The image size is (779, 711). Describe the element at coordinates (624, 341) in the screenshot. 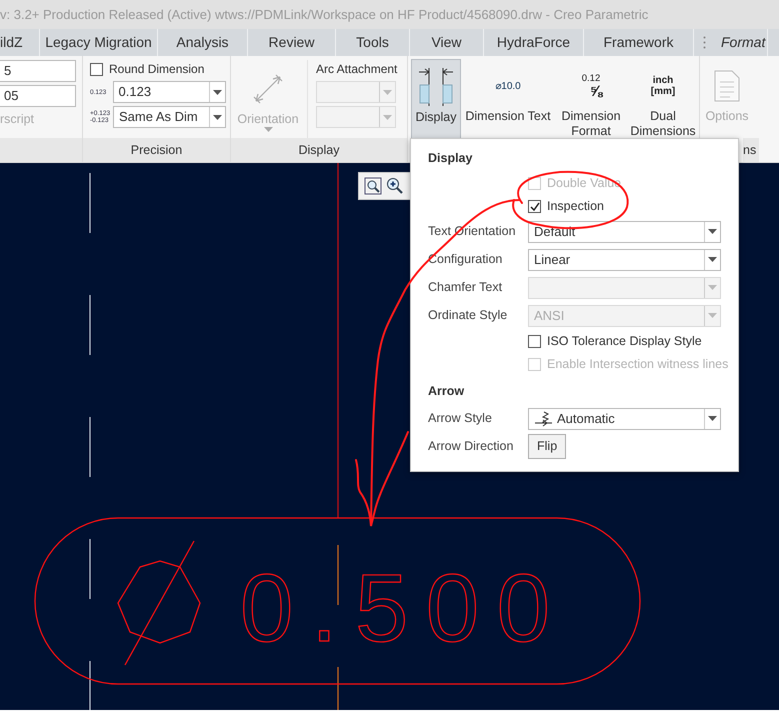

I see `checkbox-label: ISO Tolerance Display Style` at that location.